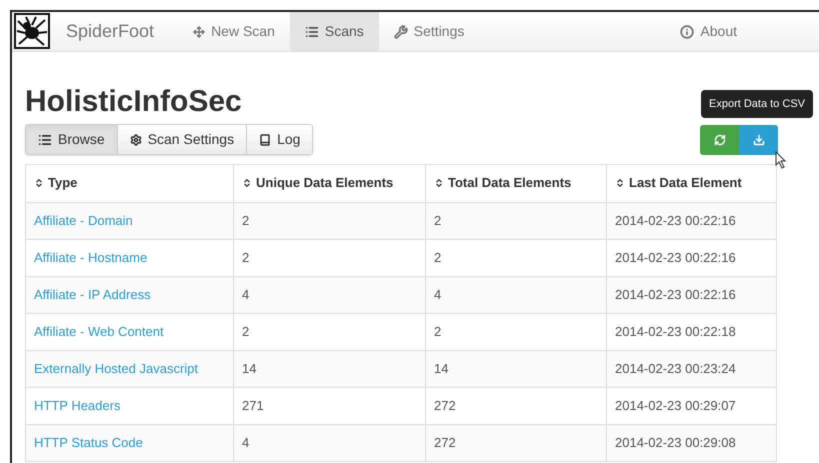 The width and height of the screenshot is (819, 463). What do you see at coordinates (687, 31) in the screenshot?
I see `info-icon` at bounding box center [687, 31].